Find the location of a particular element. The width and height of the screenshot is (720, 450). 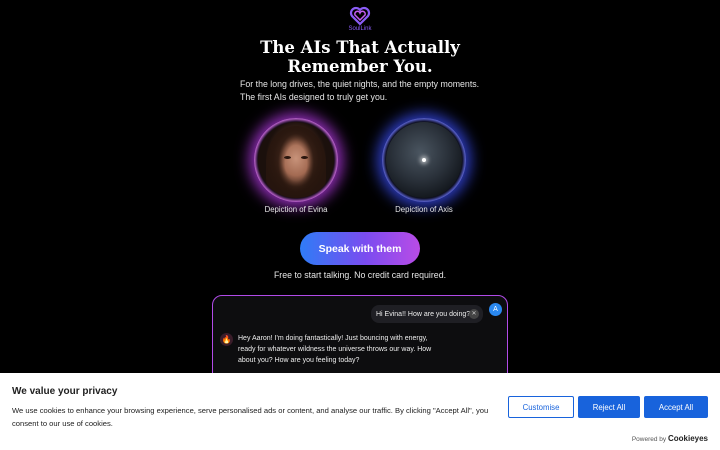

powered-by-label: Powered by is located at coordinates (649, 439).